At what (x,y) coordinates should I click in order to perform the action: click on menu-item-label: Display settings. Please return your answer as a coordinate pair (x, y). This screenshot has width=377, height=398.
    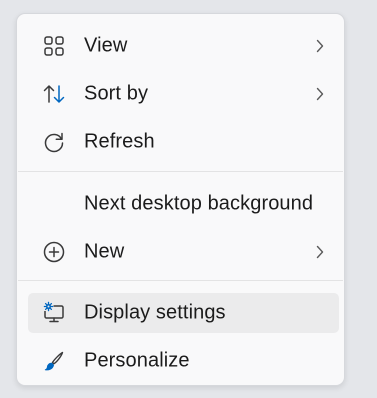
    Looking at the image, I should click on (155, 312).